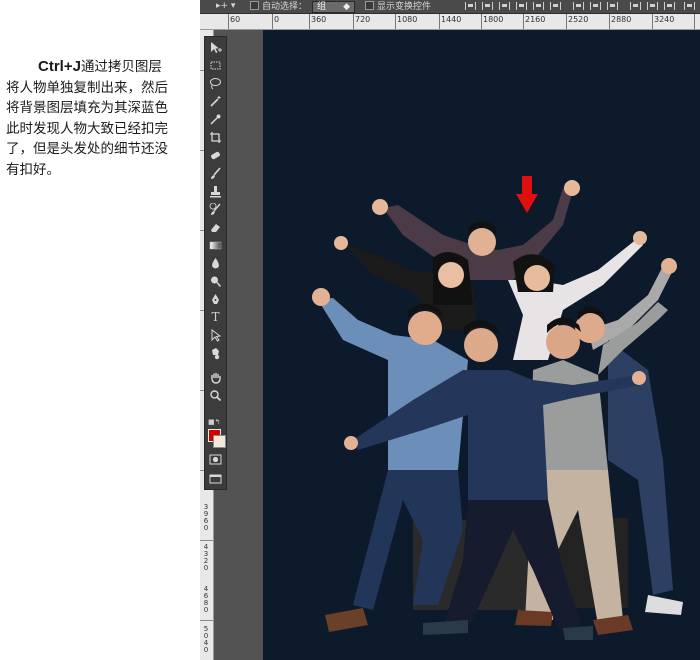 The height and width of the screenshot is (660, 700). What do you see at coordinates (87, 87) in the screenshot?
I see `instruction-line-2: 将人物单独复制出来，然后` at bounding box center [87, 87].